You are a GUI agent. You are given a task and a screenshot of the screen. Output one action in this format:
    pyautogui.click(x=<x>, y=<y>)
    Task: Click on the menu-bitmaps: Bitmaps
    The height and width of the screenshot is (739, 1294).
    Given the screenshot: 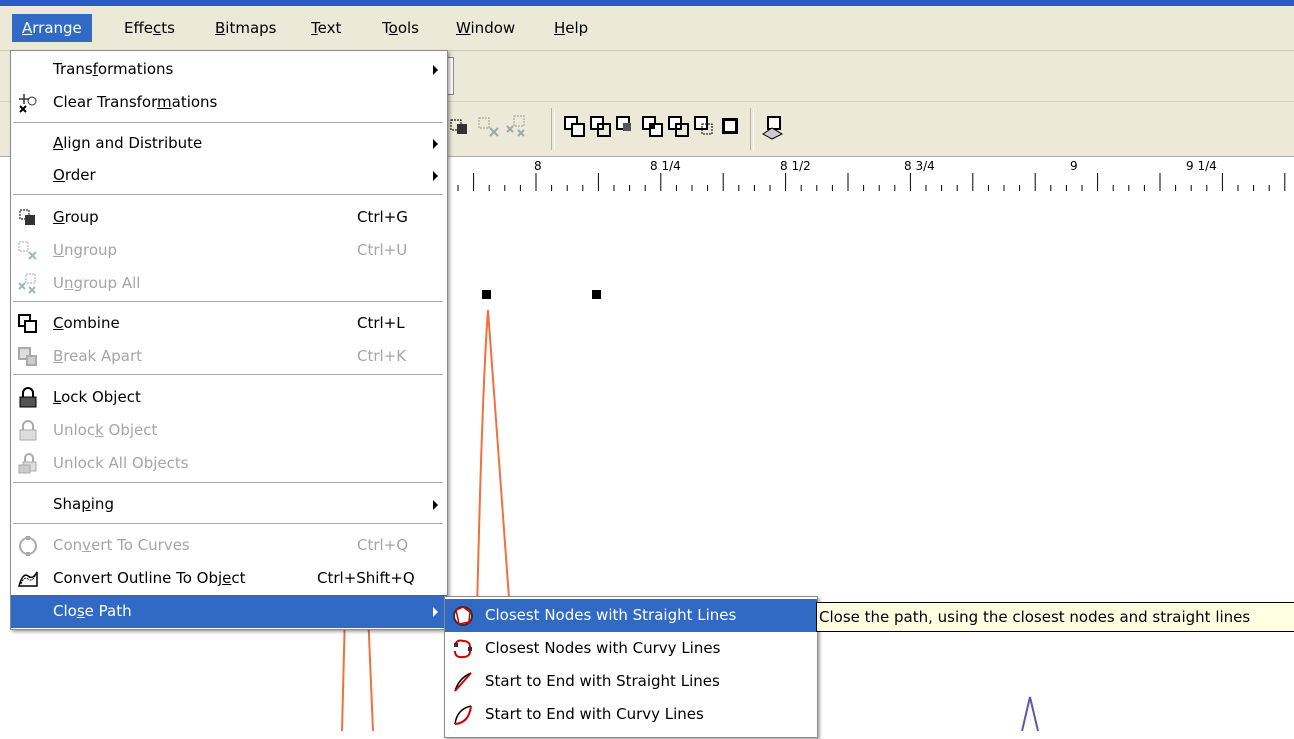 What is the action you would take?
    pyautogui.click(x=246, y=28)
    